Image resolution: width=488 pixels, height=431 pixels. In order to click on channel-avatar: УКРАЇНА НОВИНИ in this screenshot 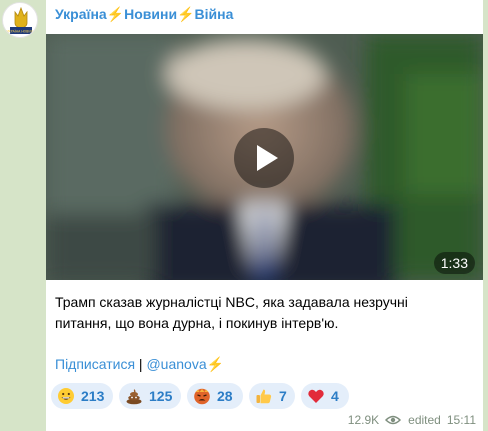, I will do `click(20, 20)`.